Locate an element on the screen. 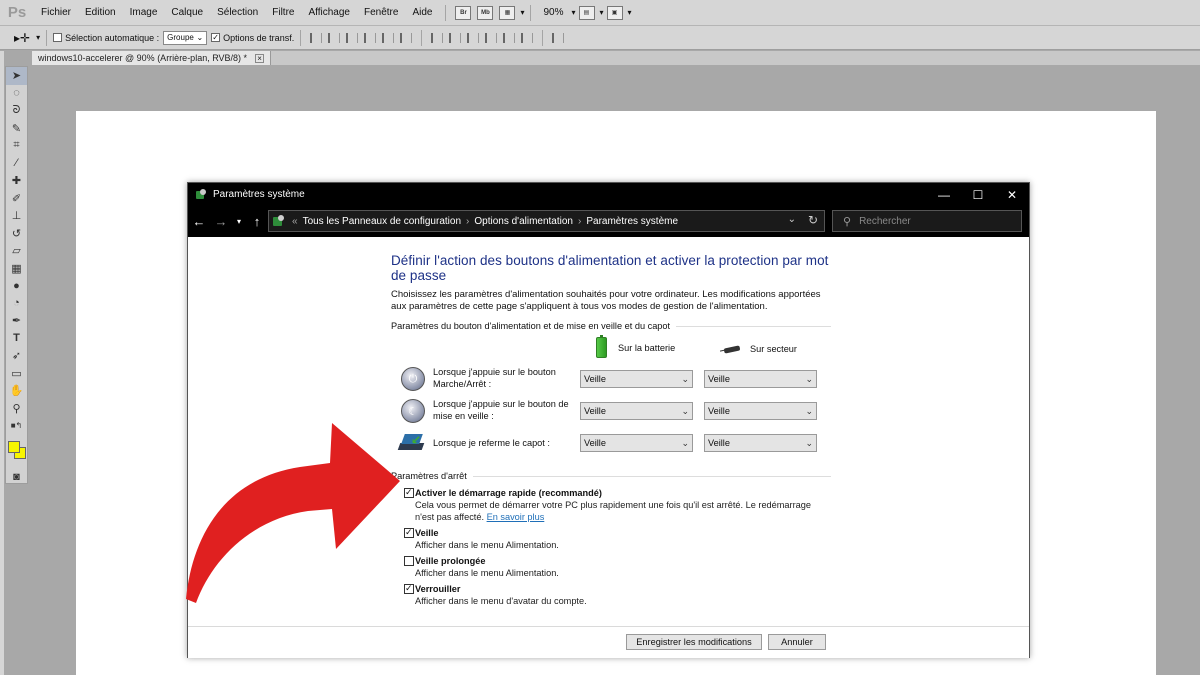 The width and height of the screenshot is (1200, 675). align-hcenter-icon is located at coordinates (388, 37).